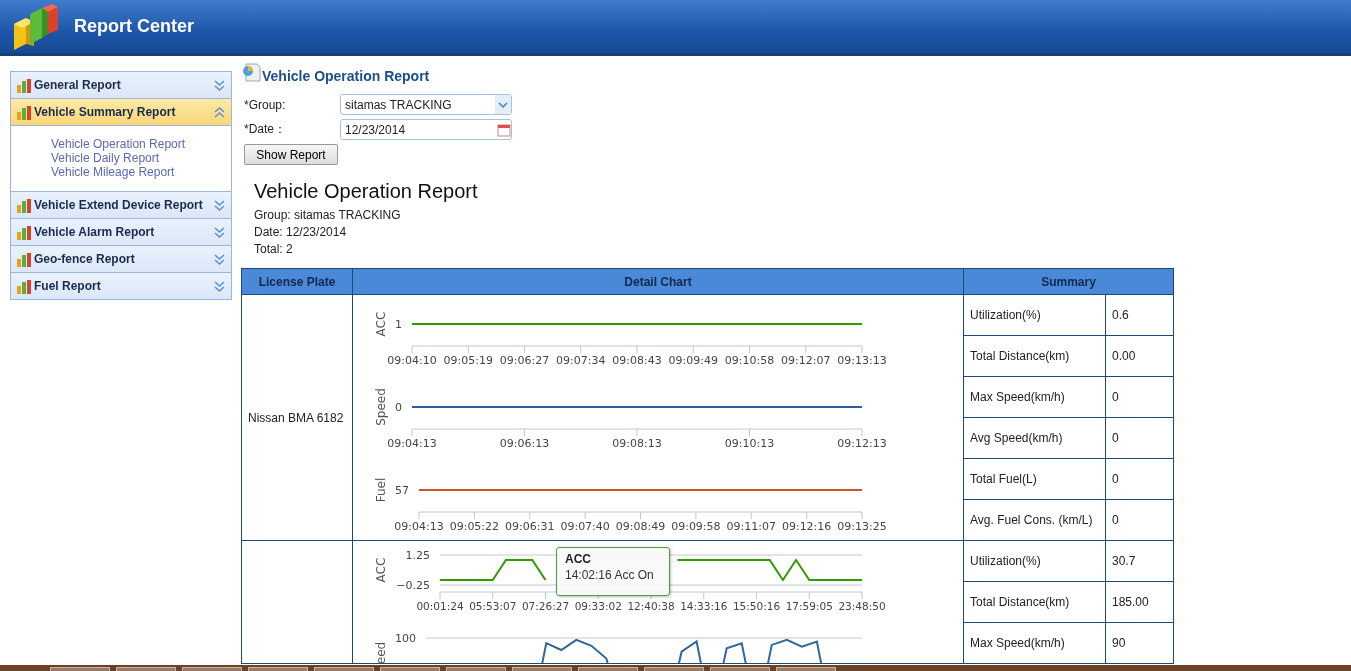 Image resolution: width=1351 pixels, height=671 pixels. Describe the element at coordinates (398, 324) in the screenshot. I see `tick-label: 1` at that location.